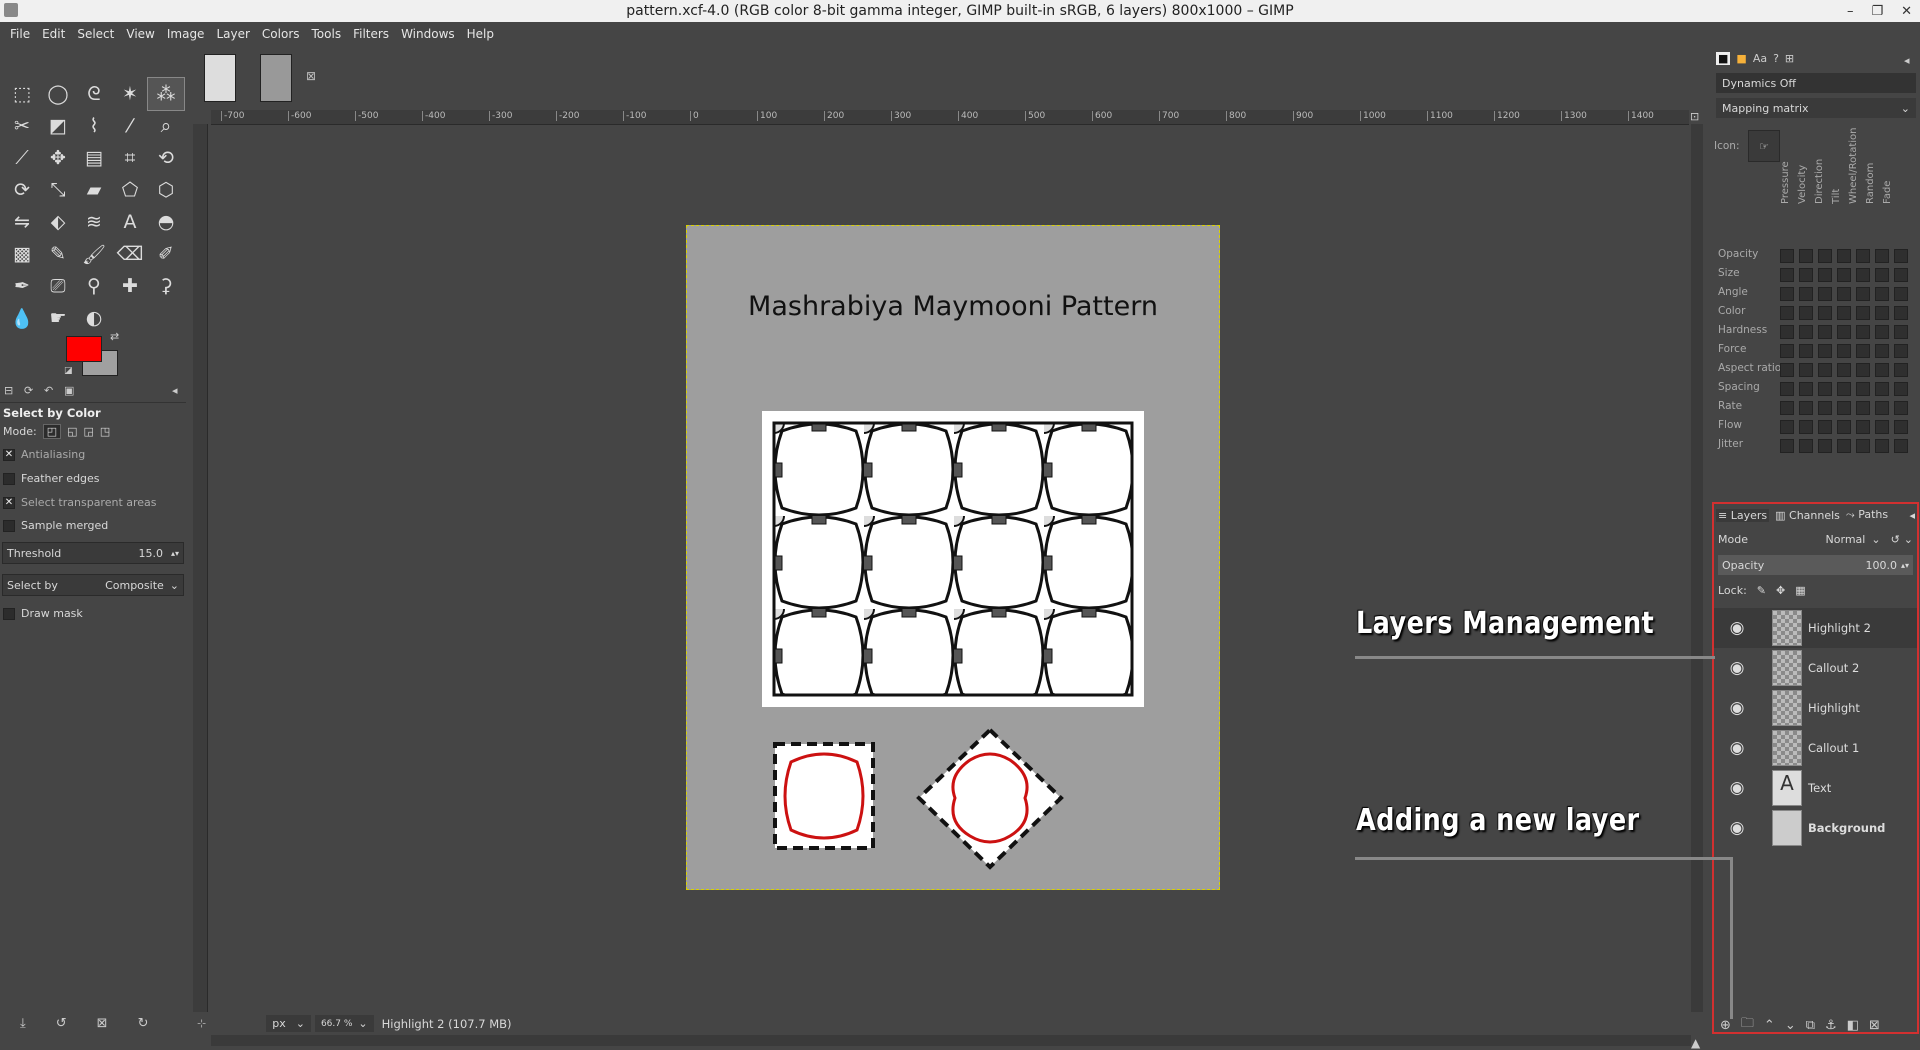 The height and width of the screenshot is (1050, 1920). I want to click on menu-help: Help, so click(480, 34).